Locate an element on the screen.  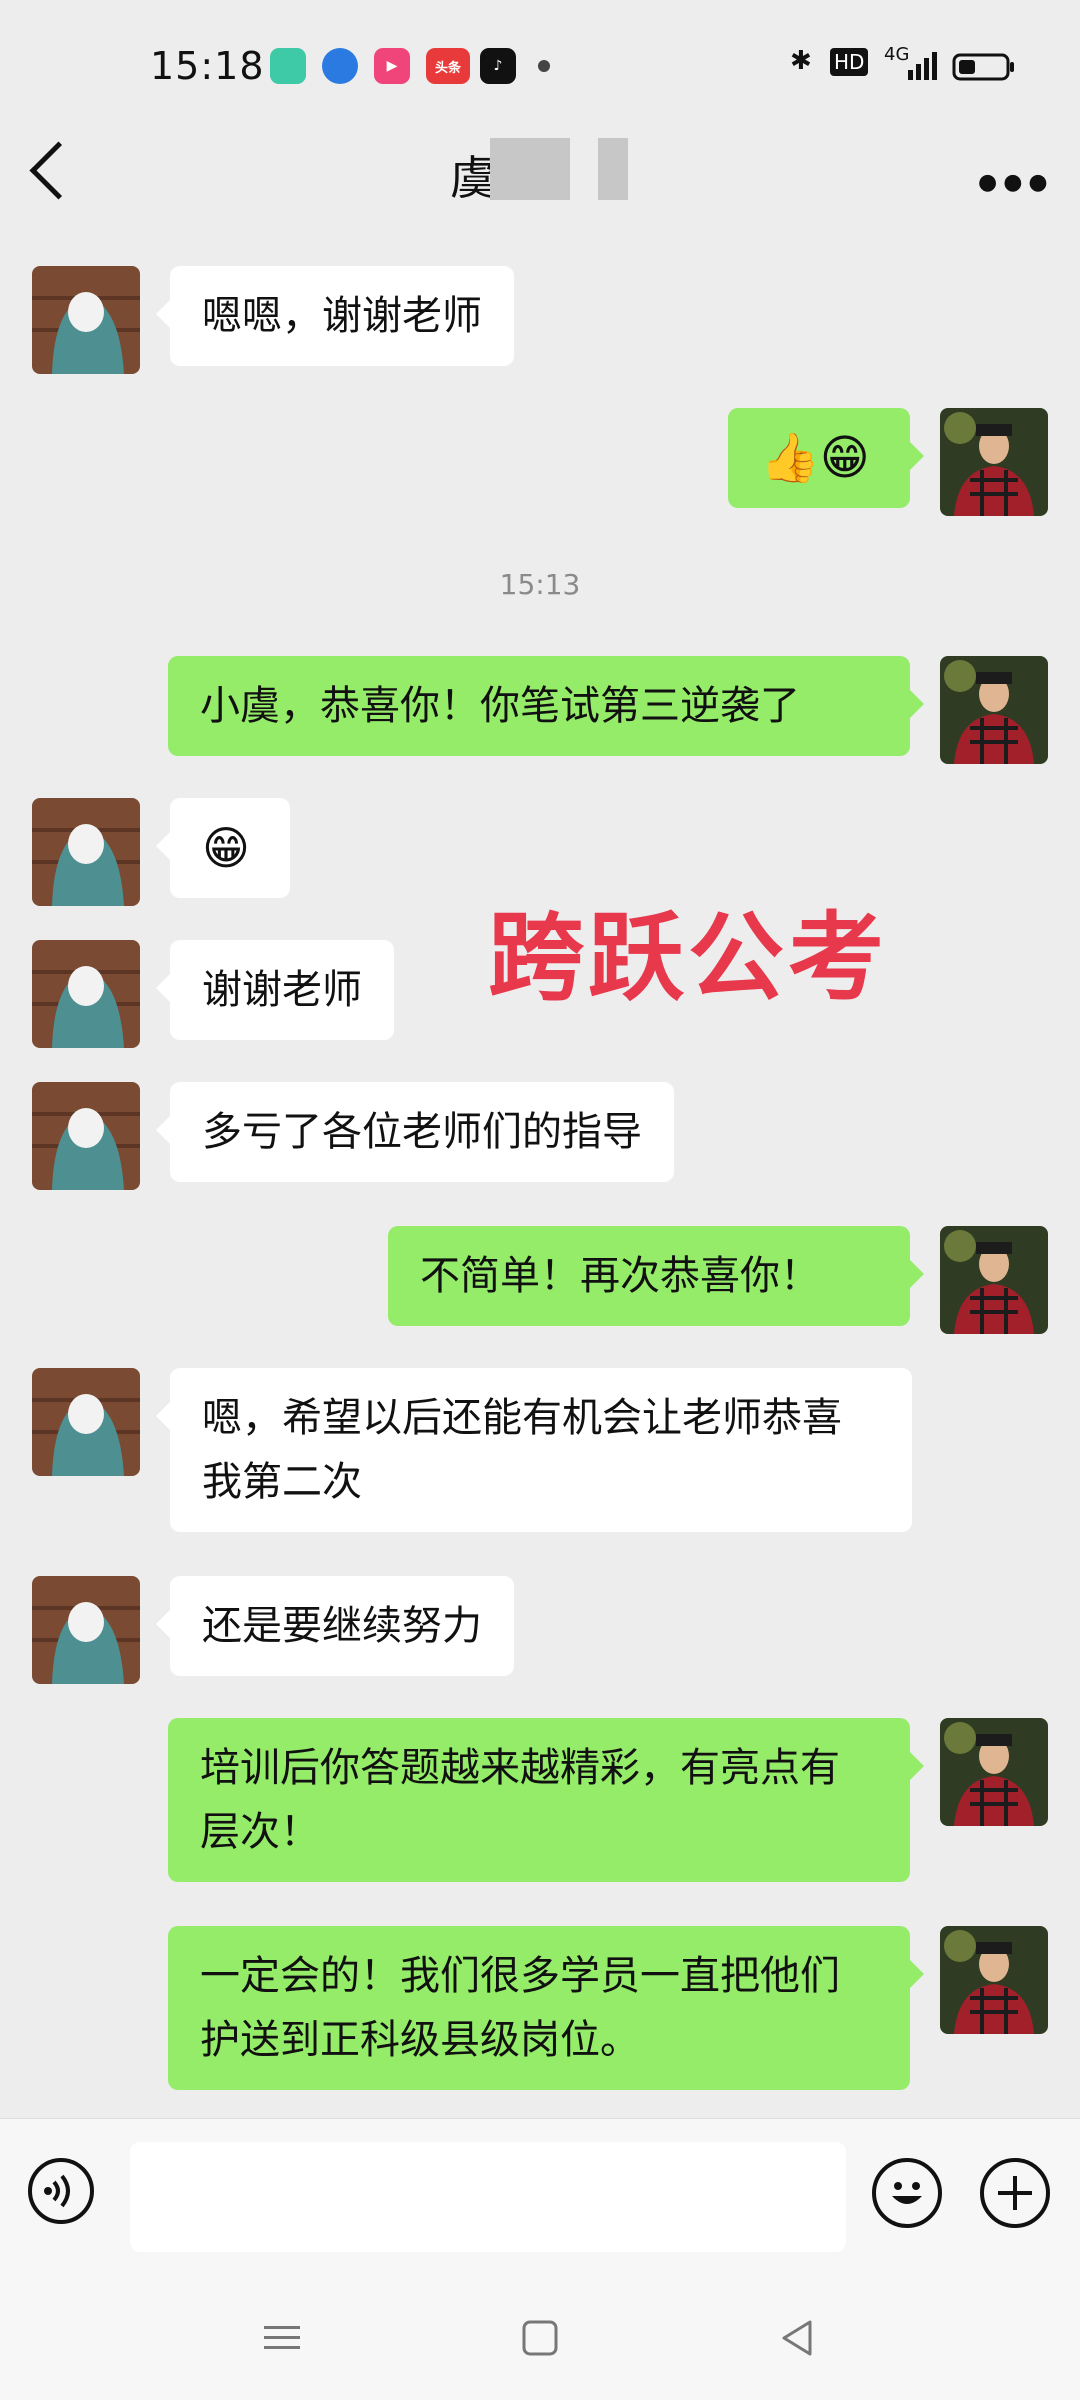
message-bubble-out: 👍😁 is located at coordinates (826, 458).